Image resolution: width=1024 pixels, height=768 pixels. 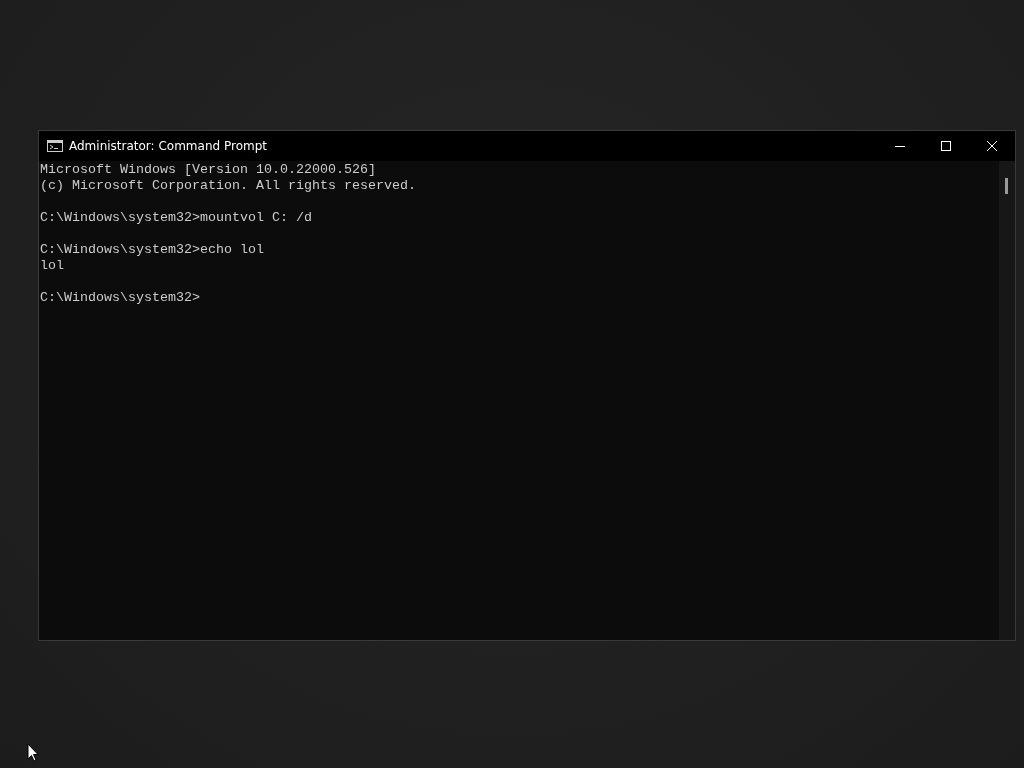 What do you see at coordinates (1006, 186) in the screenshot?
I see `scrollbar-thumb` at bounding box center [1006, 186].